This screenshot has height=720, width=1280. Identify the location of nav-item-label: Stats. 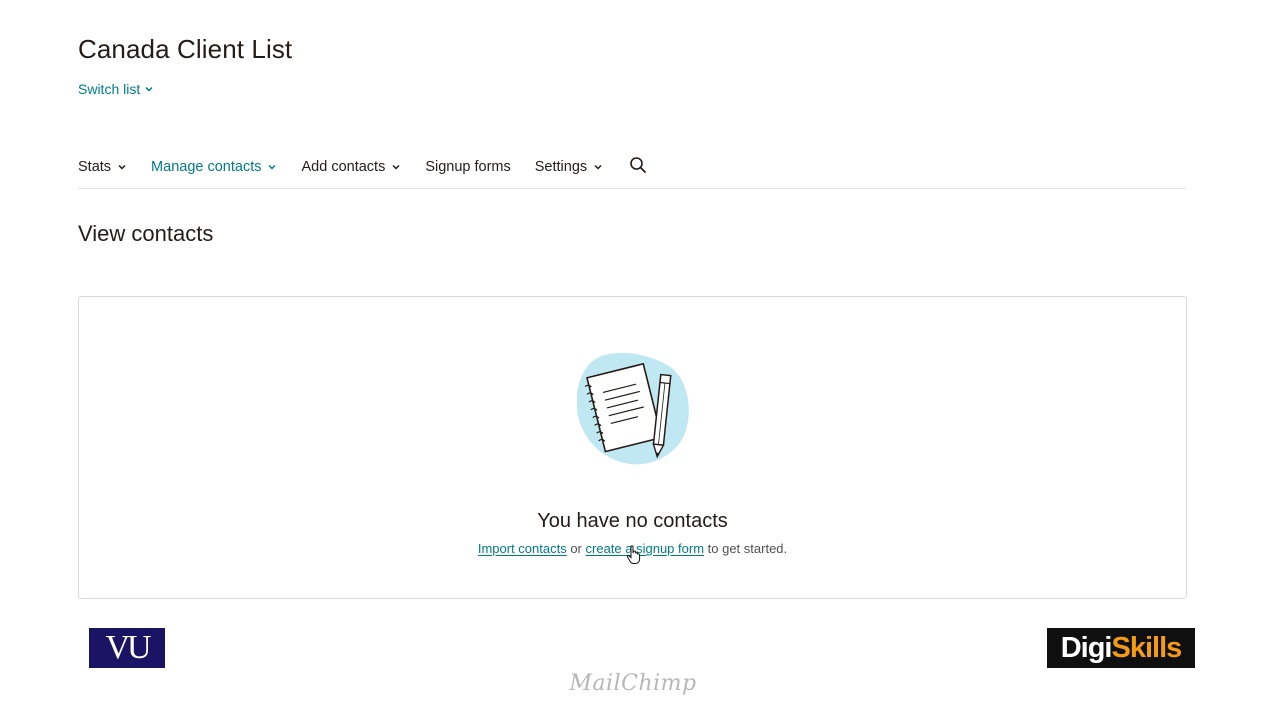
(95, 167).